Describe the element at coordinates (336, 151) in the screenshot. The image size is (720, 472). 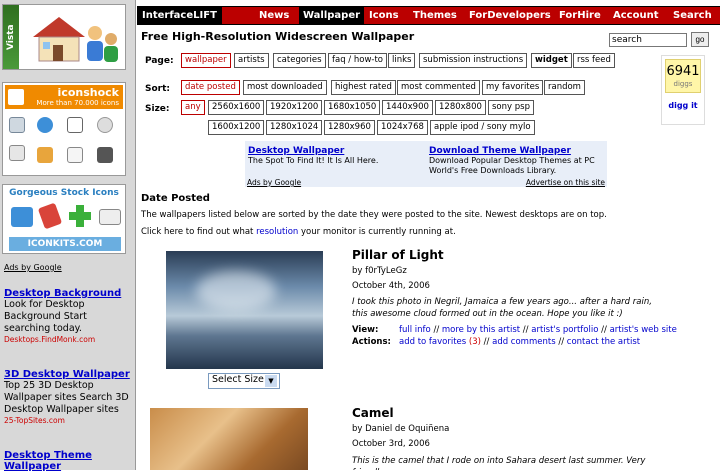
I see `google-ad-title: Desktop Wallpaper` at that location.